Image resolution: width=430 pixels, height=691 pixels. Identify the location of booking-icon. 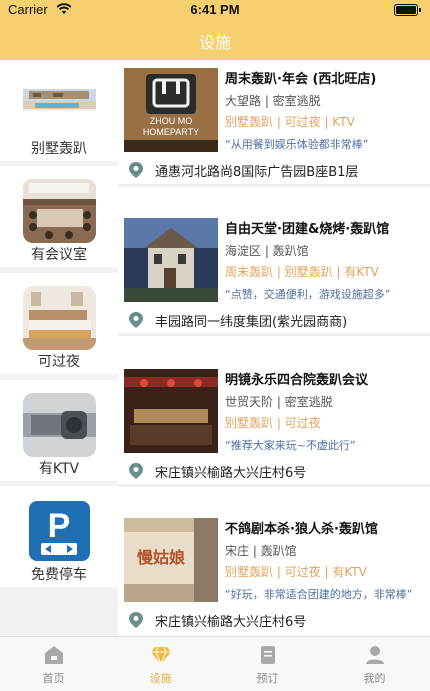
(268, 655).